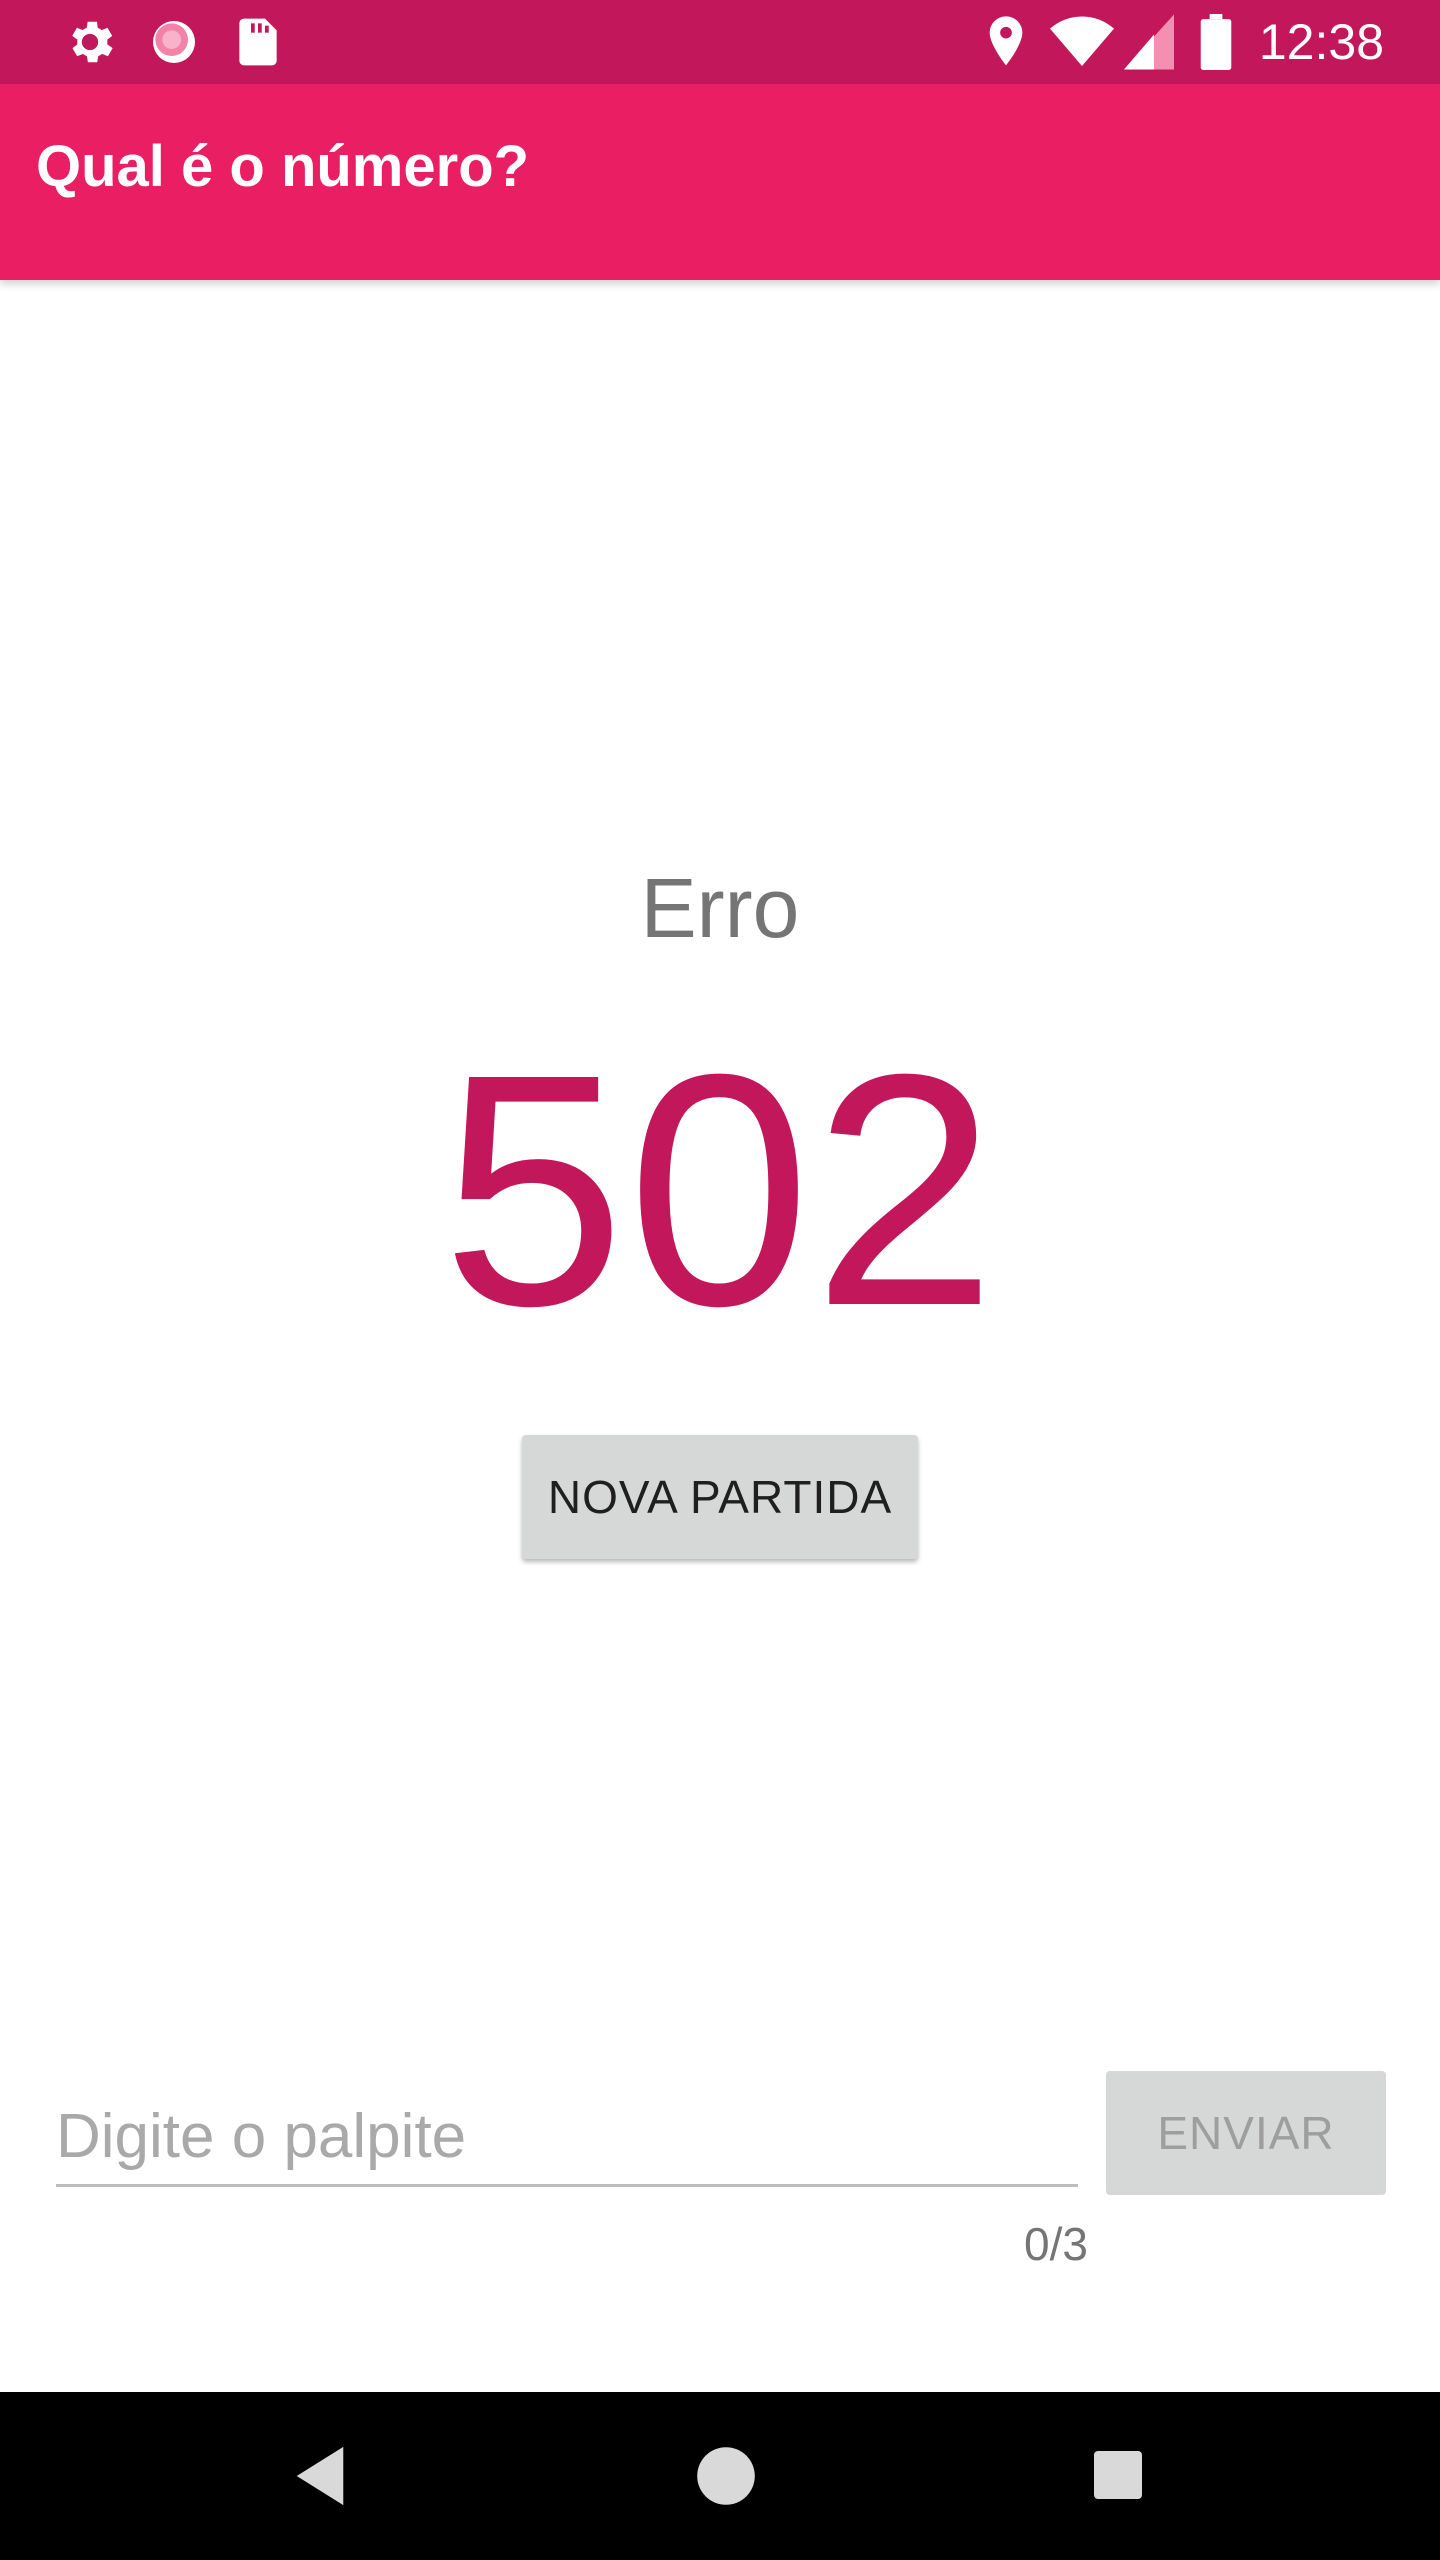  Describe the element at coordinates (726, 2476) in the screenshot. I see `home-icon` at that location.